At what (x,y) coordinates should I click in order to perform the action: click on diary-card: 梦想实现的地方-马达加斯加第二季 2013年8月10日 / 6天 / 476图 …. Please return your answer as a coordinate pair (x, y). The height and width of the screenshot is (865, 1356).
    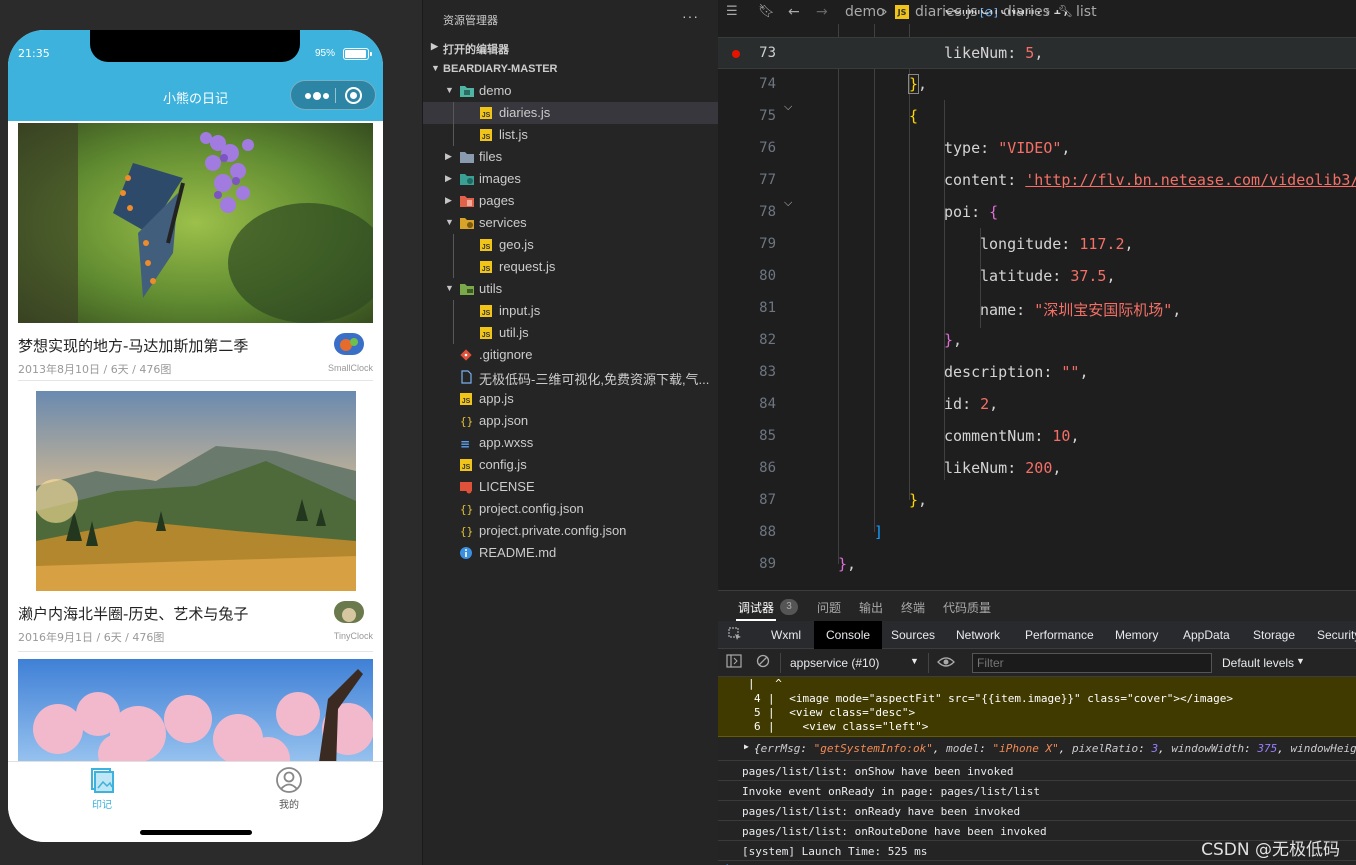
    Looking at the image, I should click on (195, 252).